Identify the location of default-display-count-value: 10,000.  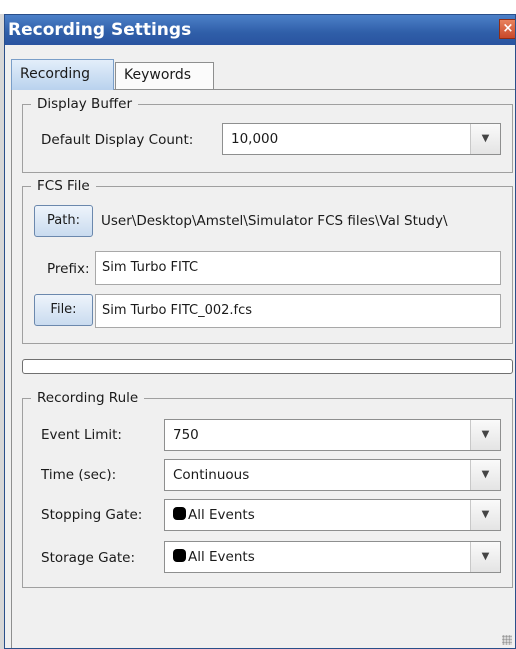
(255, 139).